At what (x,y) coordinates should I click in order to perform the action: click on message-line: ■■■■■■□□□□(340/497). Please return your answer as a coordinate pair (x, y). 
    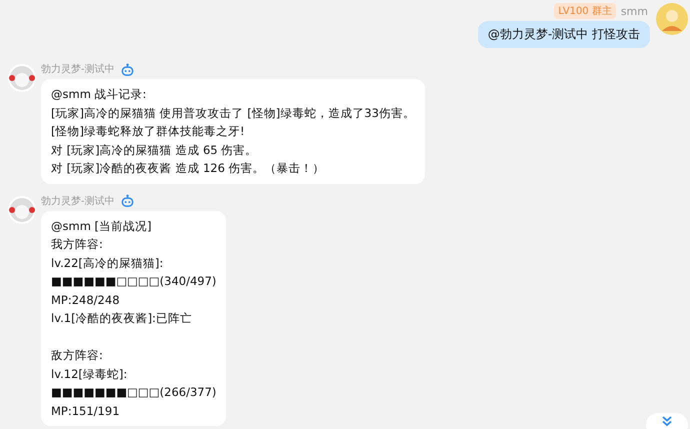
    Looking at the image, I should click on (133, 281).